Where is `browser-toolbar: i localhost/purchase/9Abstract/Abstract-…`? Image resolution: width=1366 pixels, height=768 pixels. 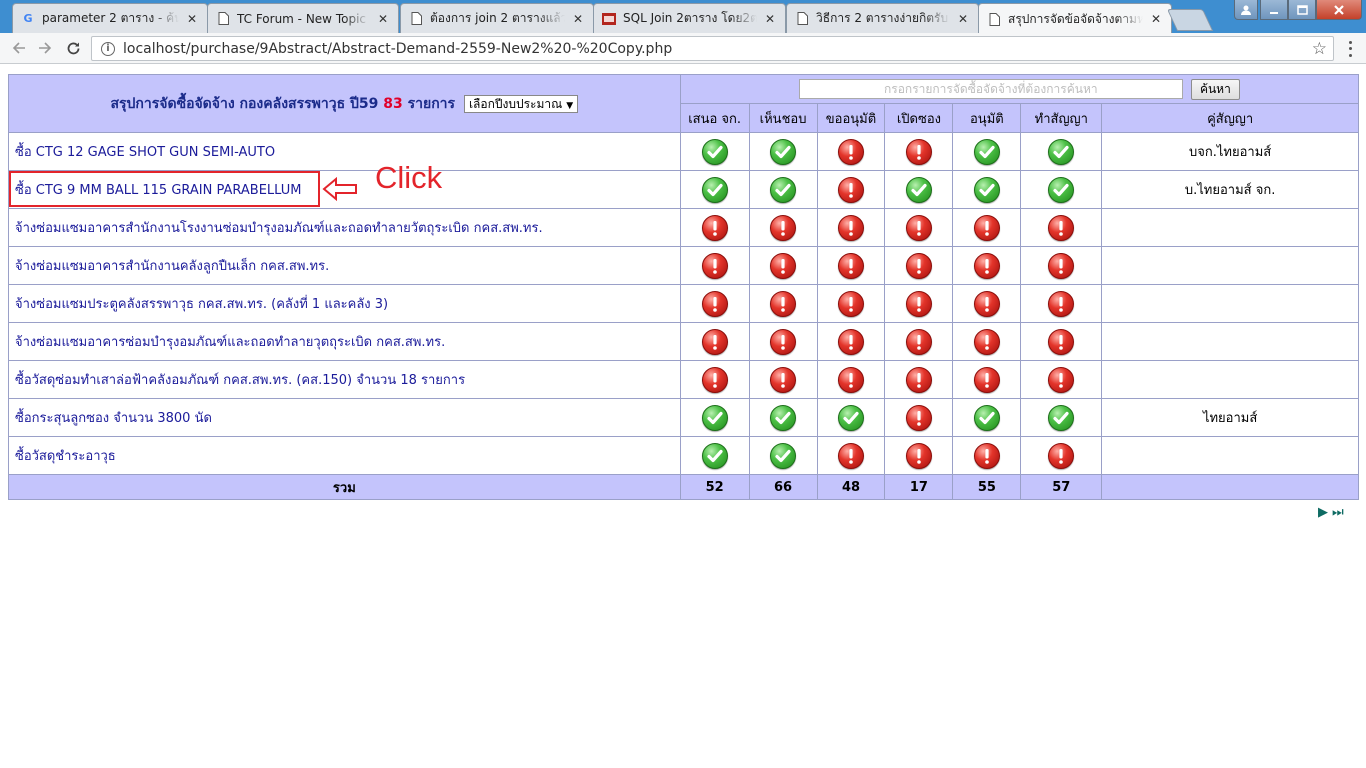 browser-toolbar: i localhost/purchase/9Abstract/Abstract-… is located at coordinates (683, 48).